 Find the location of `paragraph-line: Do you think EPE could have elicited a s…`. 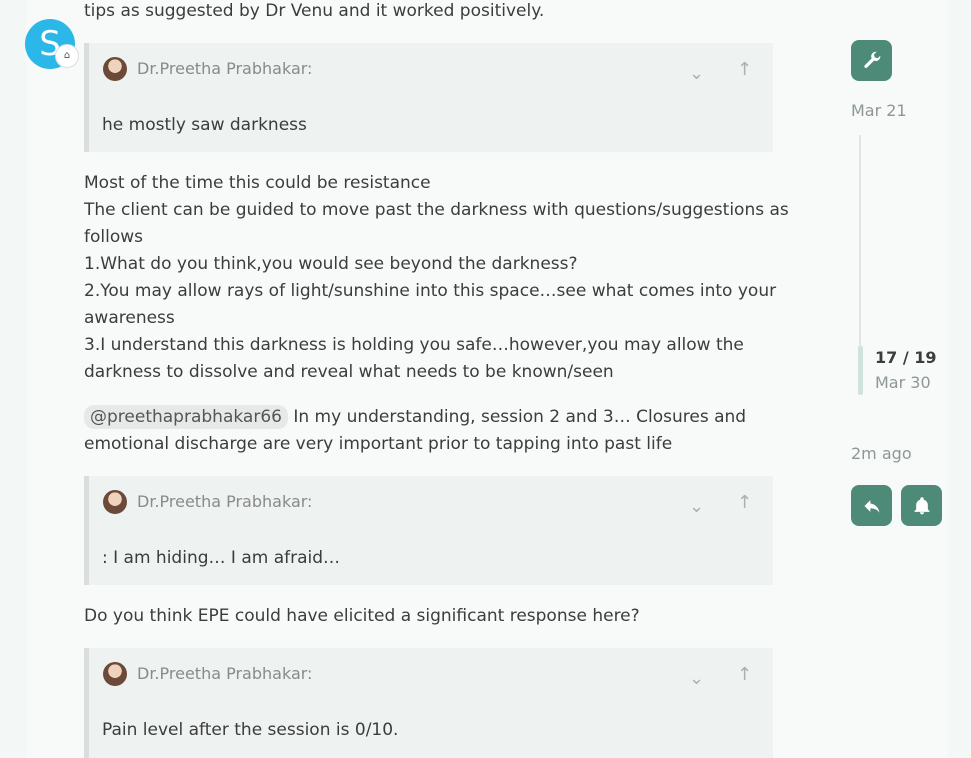

paragraph-line: Do you think EPE could have elicited a s… is located at coordinates (362, 616).